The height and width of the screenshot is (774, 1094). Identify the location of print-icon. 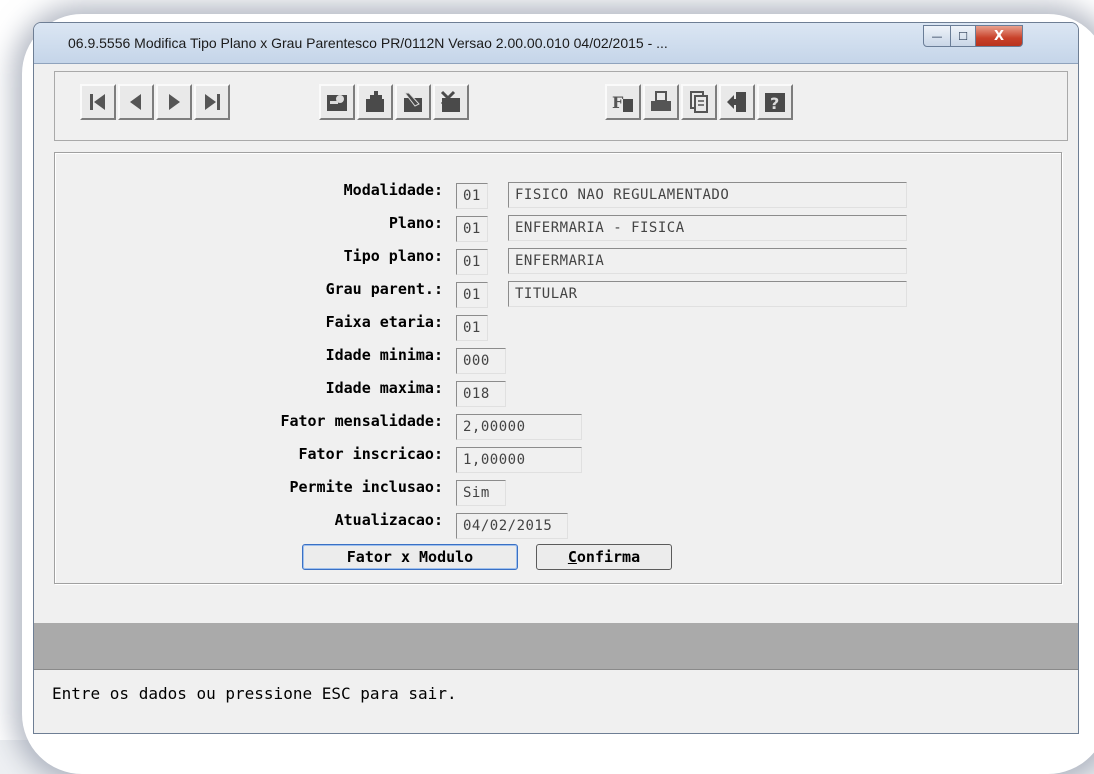
(661, 101).